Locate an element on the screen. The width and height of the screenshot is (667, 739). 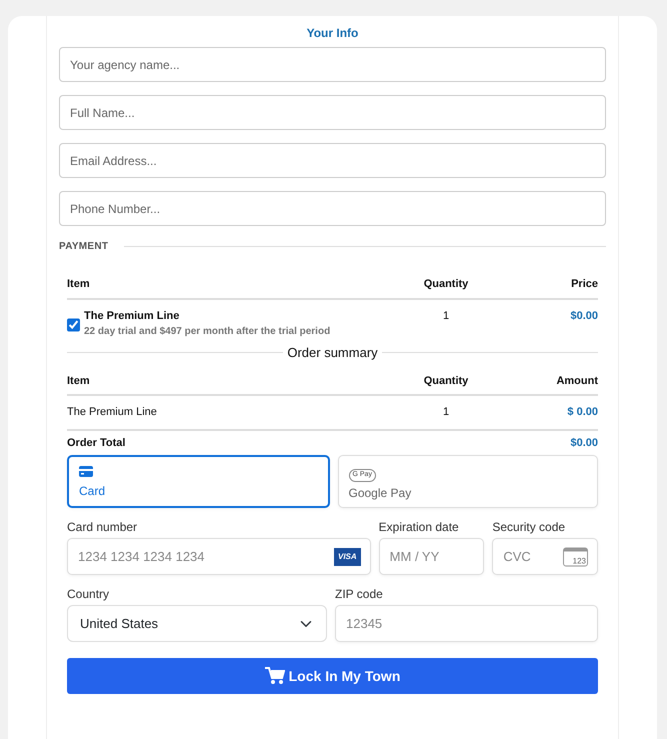
section-title: Your Info is located at coordinates (333, 33).